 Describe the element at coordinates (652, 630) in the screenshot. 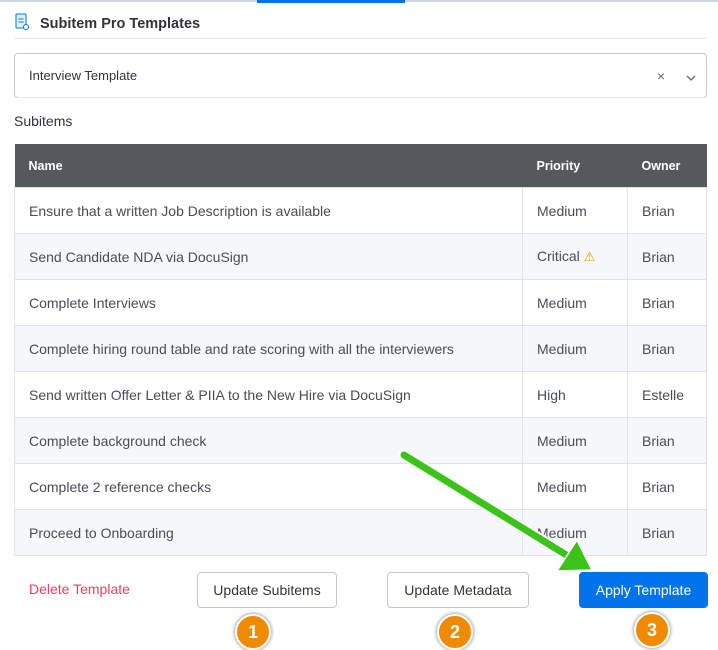

I see `step-badge-3: 3` at that location.